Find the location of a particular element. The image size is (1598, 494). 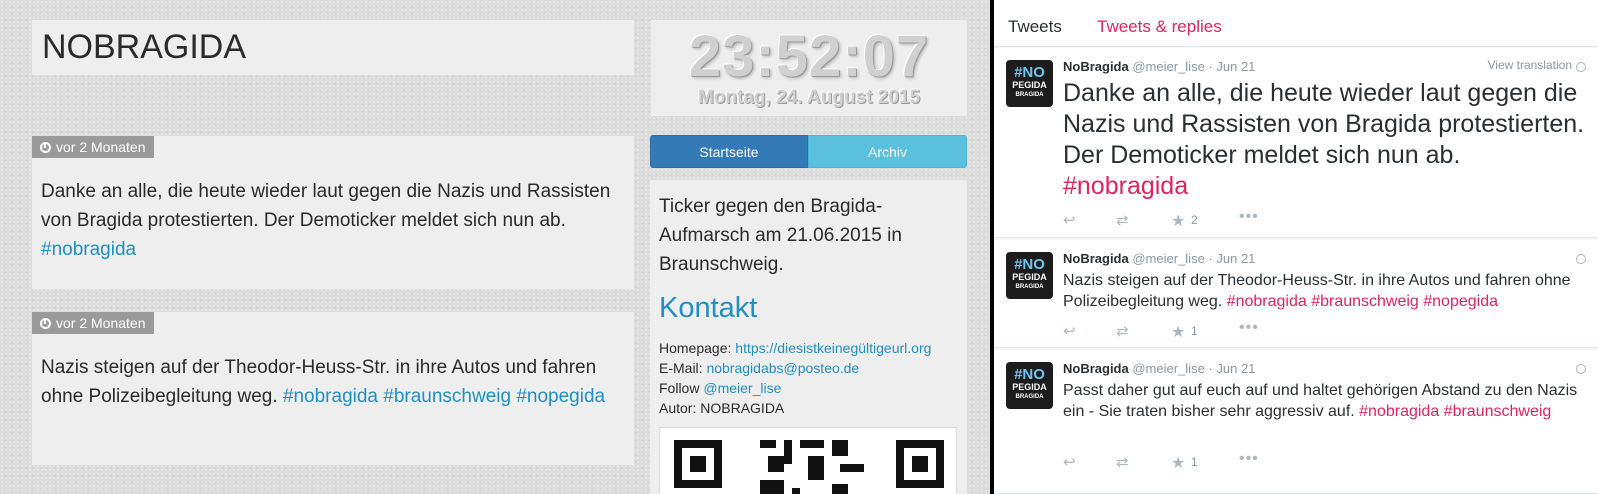

qr-code is located at coordinates (808, 460).